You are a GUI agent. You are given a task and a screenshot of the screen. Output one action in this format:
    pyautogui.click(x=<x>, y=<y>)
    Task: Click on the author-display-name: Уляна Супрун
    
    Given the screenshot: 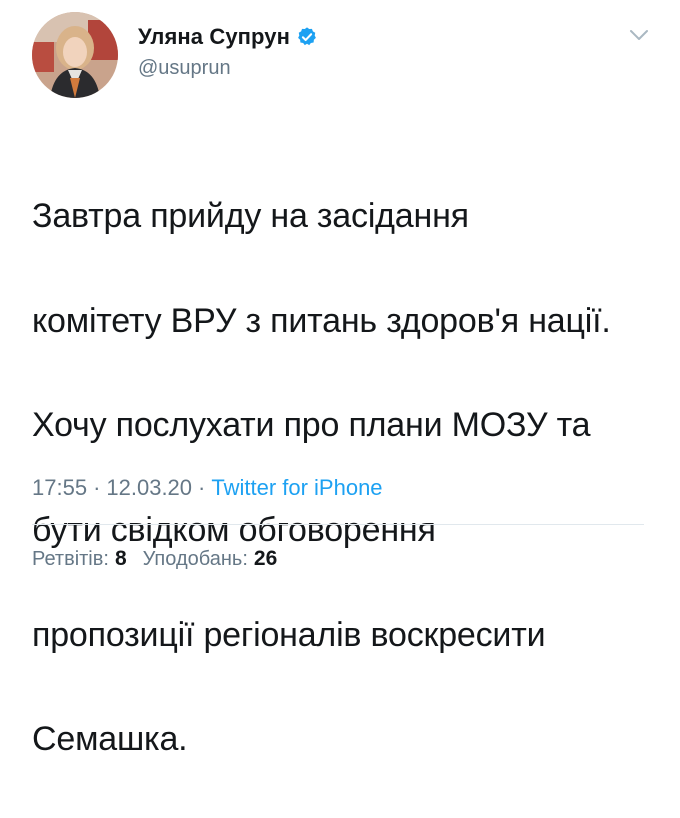 What is the action you would take?
    pyautogui.click(x=214, y=37)
    